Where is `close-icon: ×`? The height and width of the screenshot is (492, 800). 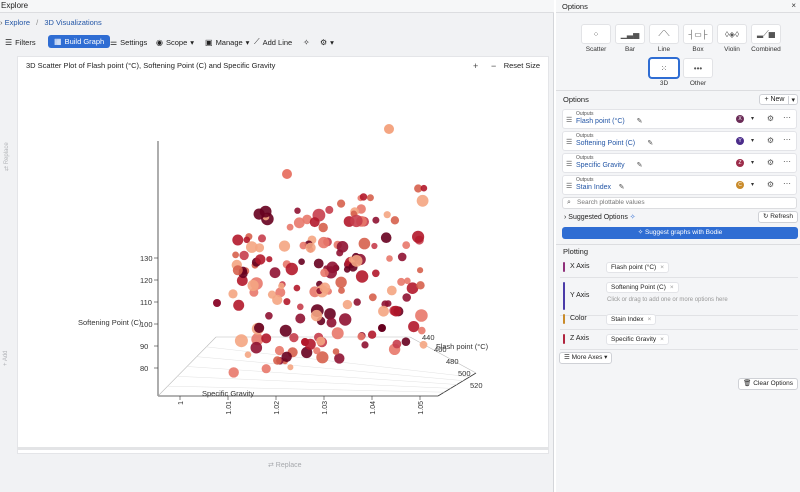 close-icon: × is located at coordinates (793, 5).